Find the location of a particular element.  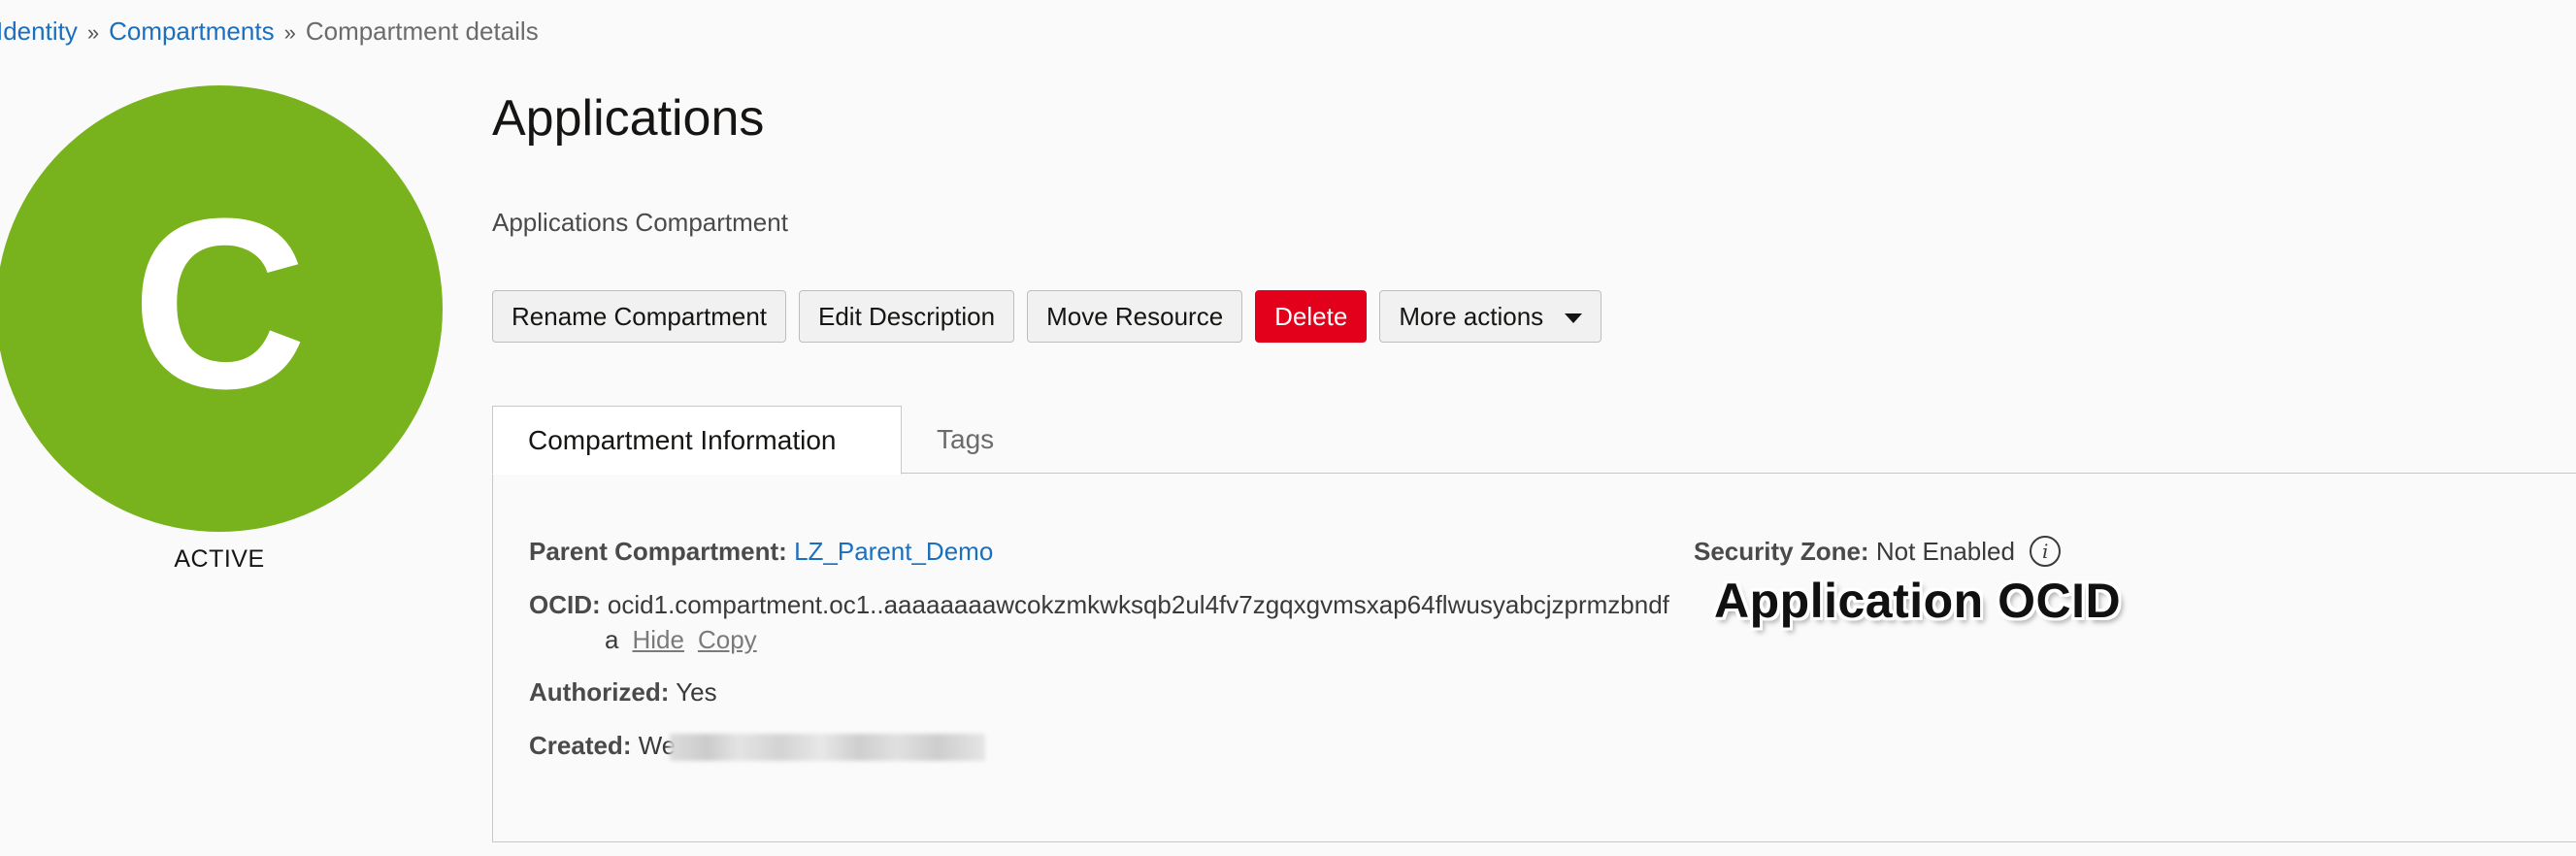

ocid-row-continued: a Hide Copy is located at coordinates (681, 639).